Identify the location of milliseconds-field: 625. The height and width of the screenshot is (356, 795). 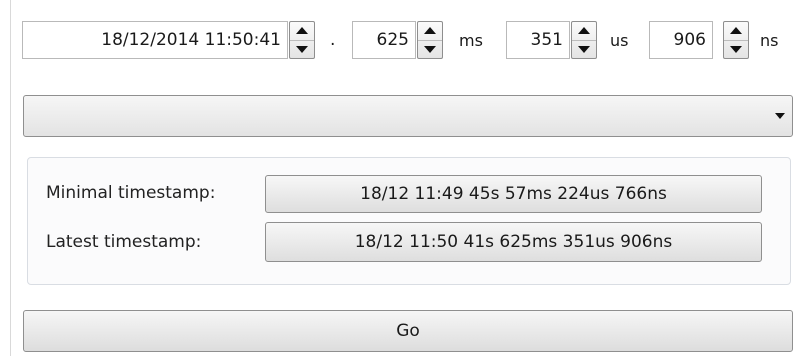
(384, 40).